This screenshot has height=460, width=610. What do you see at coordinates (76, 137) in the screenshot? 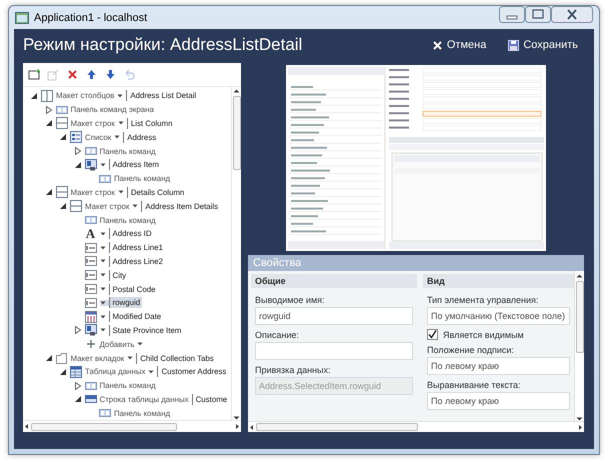
I see `list-icon` at bounding box center [76, 137].